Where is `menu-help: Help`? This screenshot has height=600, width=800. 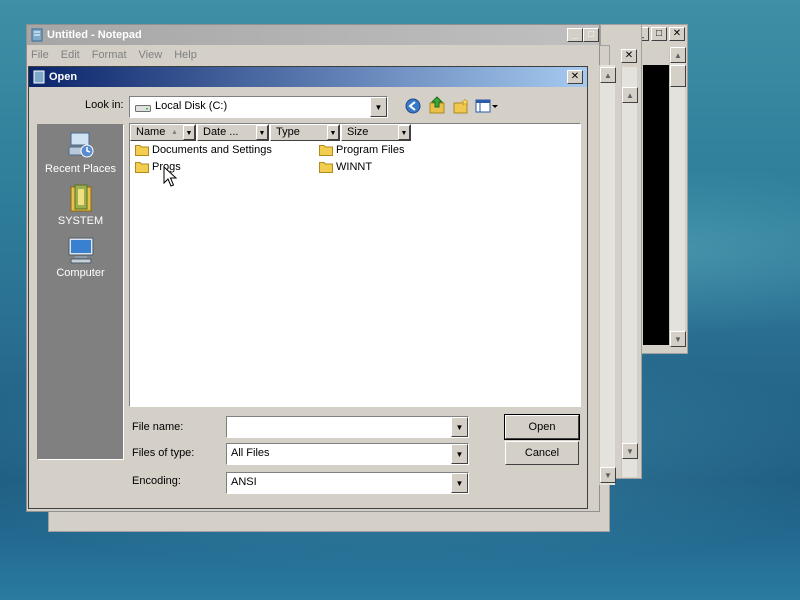 menu-help: Help is located at coordinates (185, 55).